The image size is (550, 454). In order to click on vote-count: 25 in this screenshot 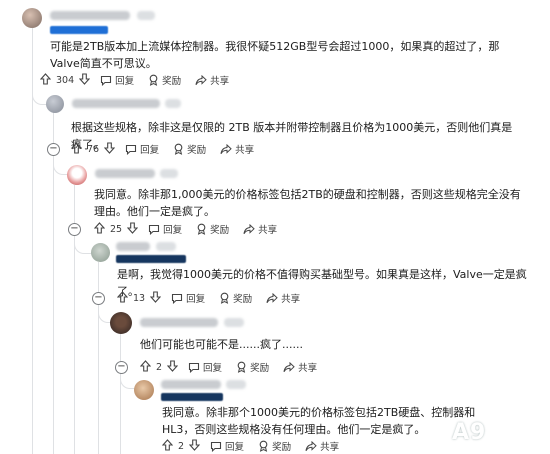, I will do `click(116, 229)`.